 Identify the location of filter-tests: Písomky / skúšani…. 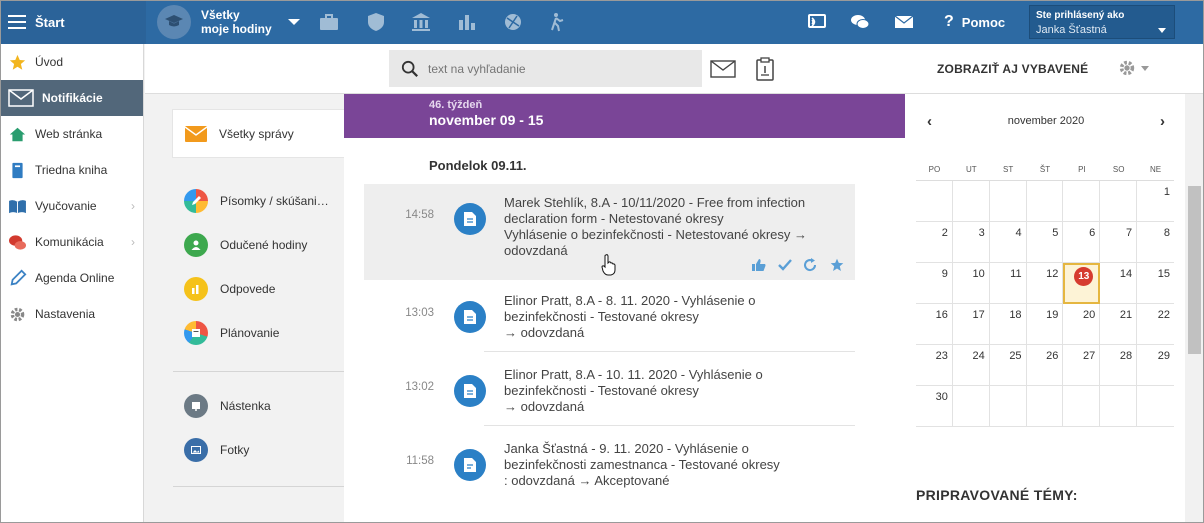
(258, 201).